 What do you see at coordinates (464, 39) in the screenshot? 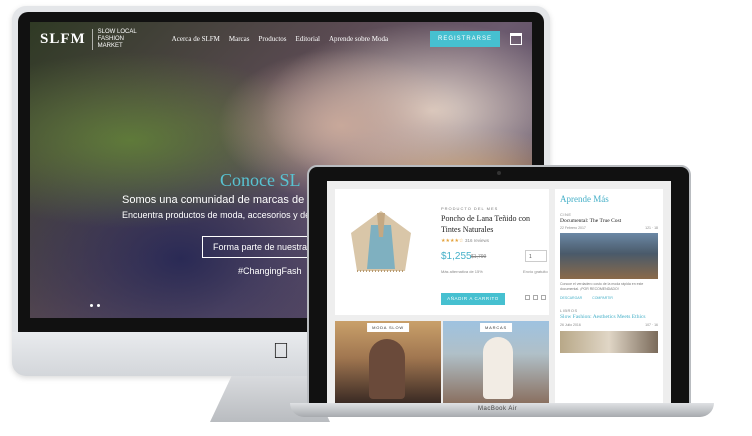
I see `register-button: REGISTRARSE` at bounding box center [464, 39].